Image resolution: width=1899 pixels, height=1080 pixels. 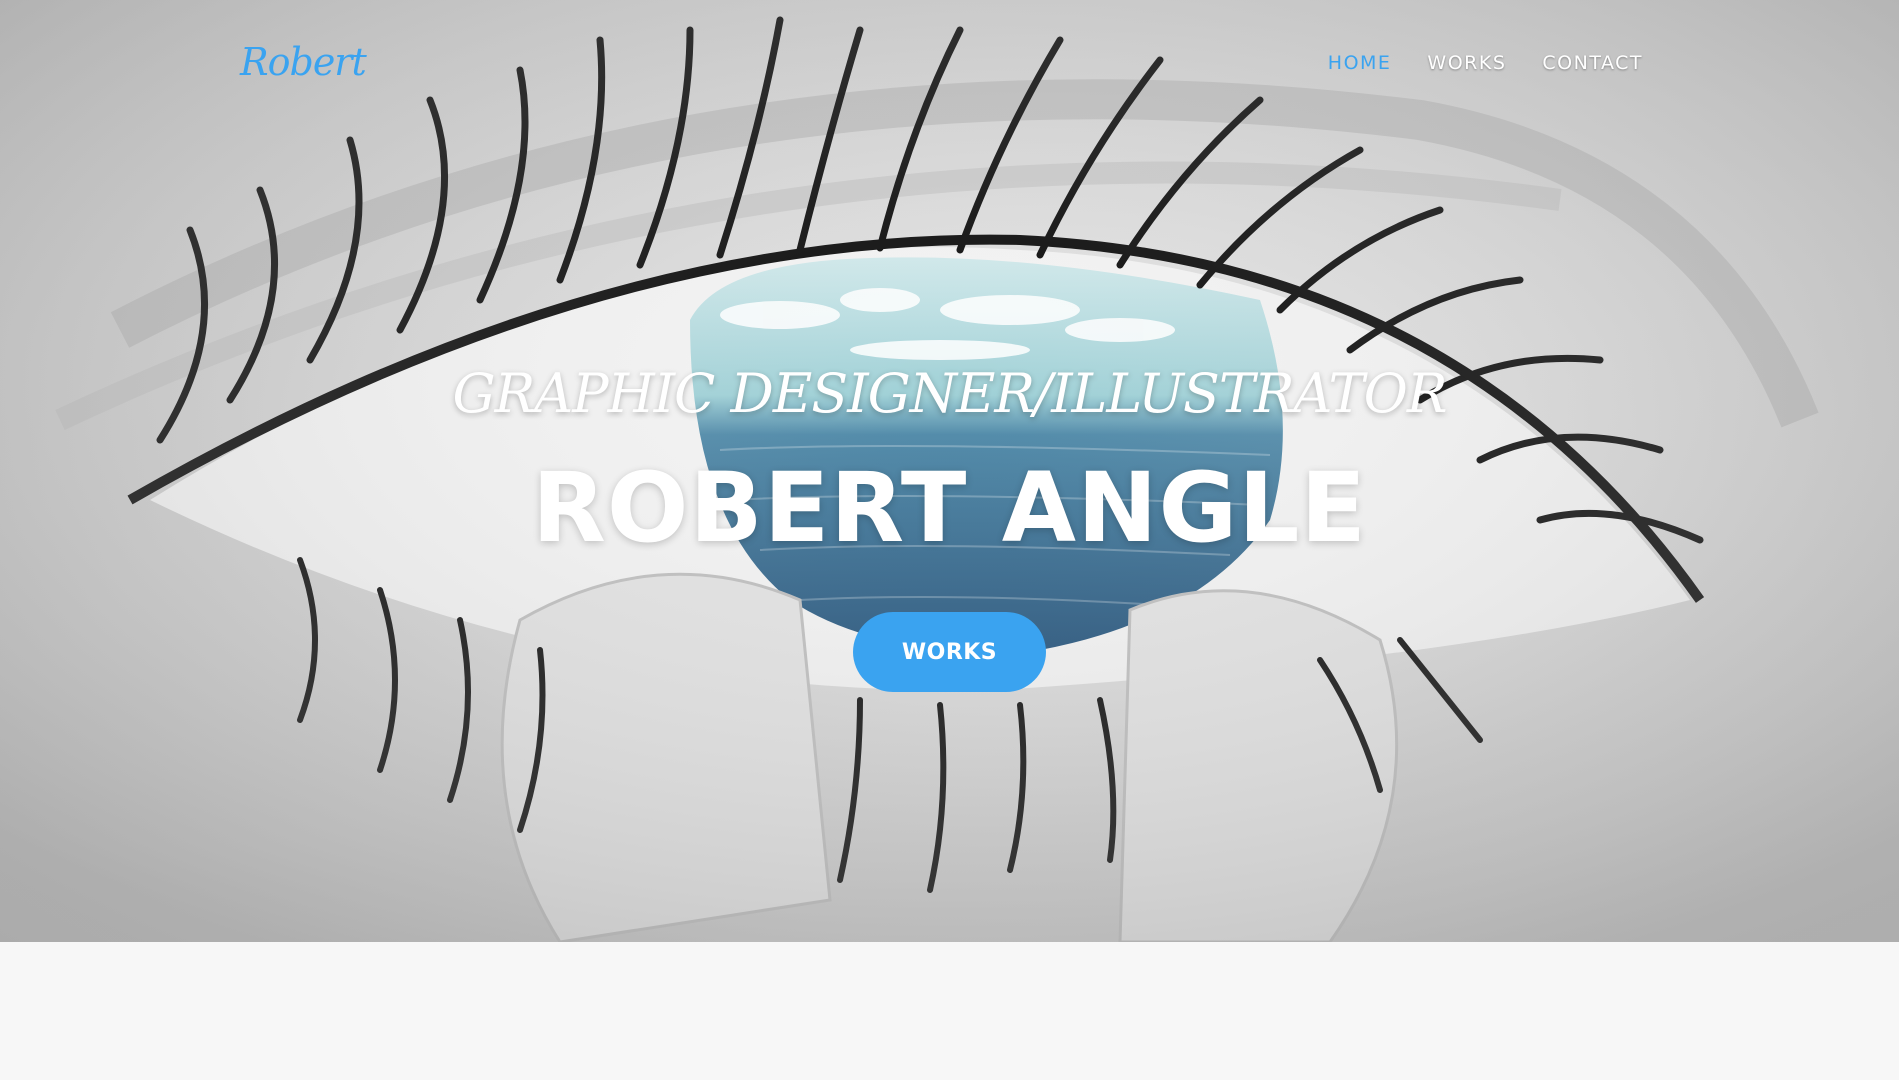 I want to click on nav-links: HOME WORKS CONTACT, so click(x=1485, y=63).